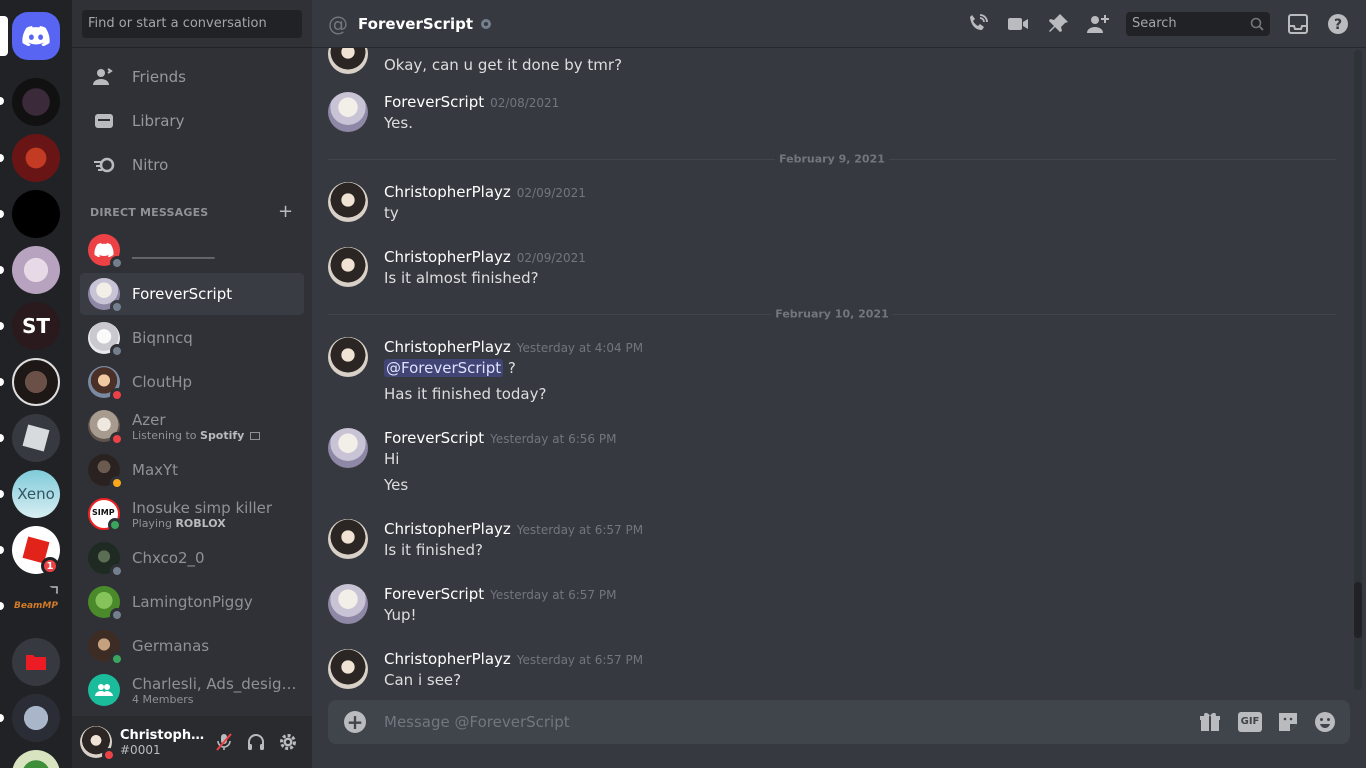 This screenshot has height=768, width=1366. I want to click on channel-title: ForeverScript, so click(416, 23).